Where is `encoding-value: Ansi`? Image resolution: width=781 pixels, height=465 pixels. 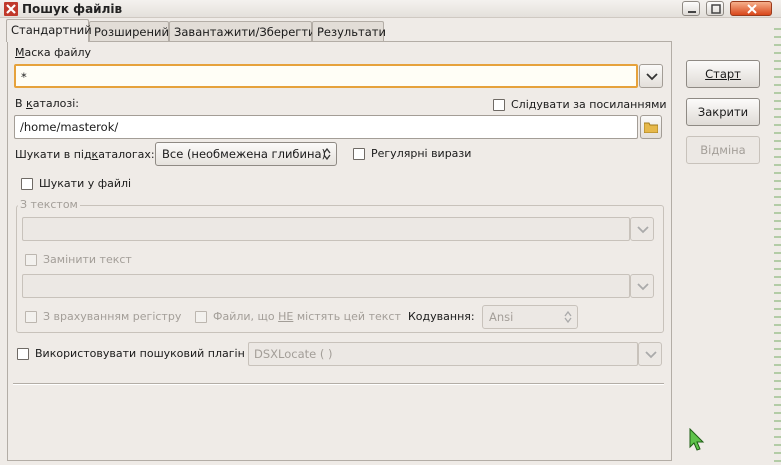
encoding-value: Ansi is located at coordinates (501, 317).